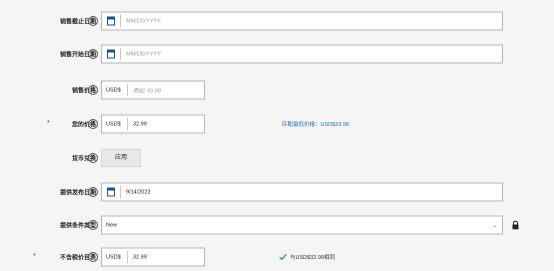 This screenshot has height=271, width=554. I want to click on row-condition-type: 提供条件类型 ? New ⌄, so click(277, 225).